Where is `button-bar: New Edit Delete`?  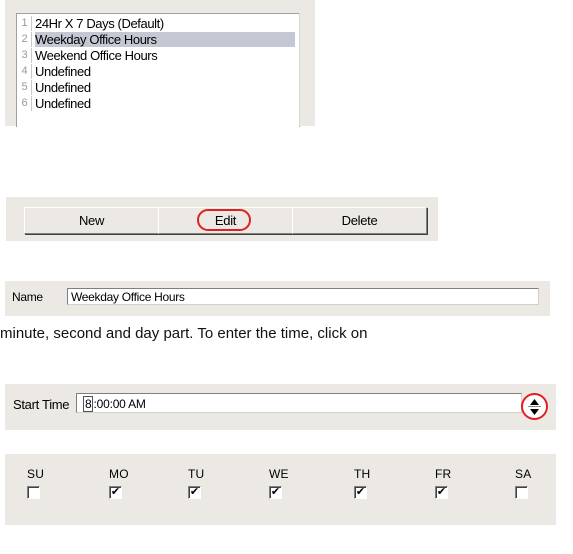
button-bar: New Edit Delete is located at coordinates (222, 219).